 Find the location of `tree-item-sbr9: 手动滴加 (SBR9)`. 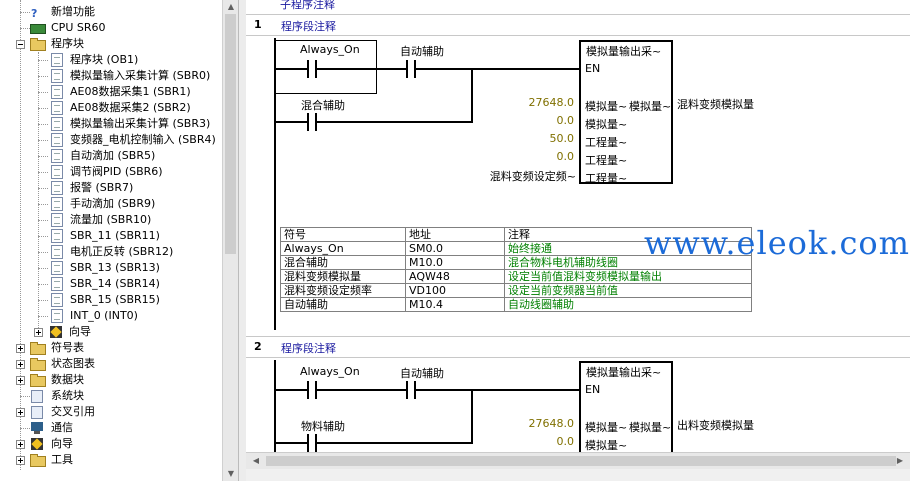

tree-item-sbr9: 手动滴加 (SBR9) is located at coordinates (111, 204).